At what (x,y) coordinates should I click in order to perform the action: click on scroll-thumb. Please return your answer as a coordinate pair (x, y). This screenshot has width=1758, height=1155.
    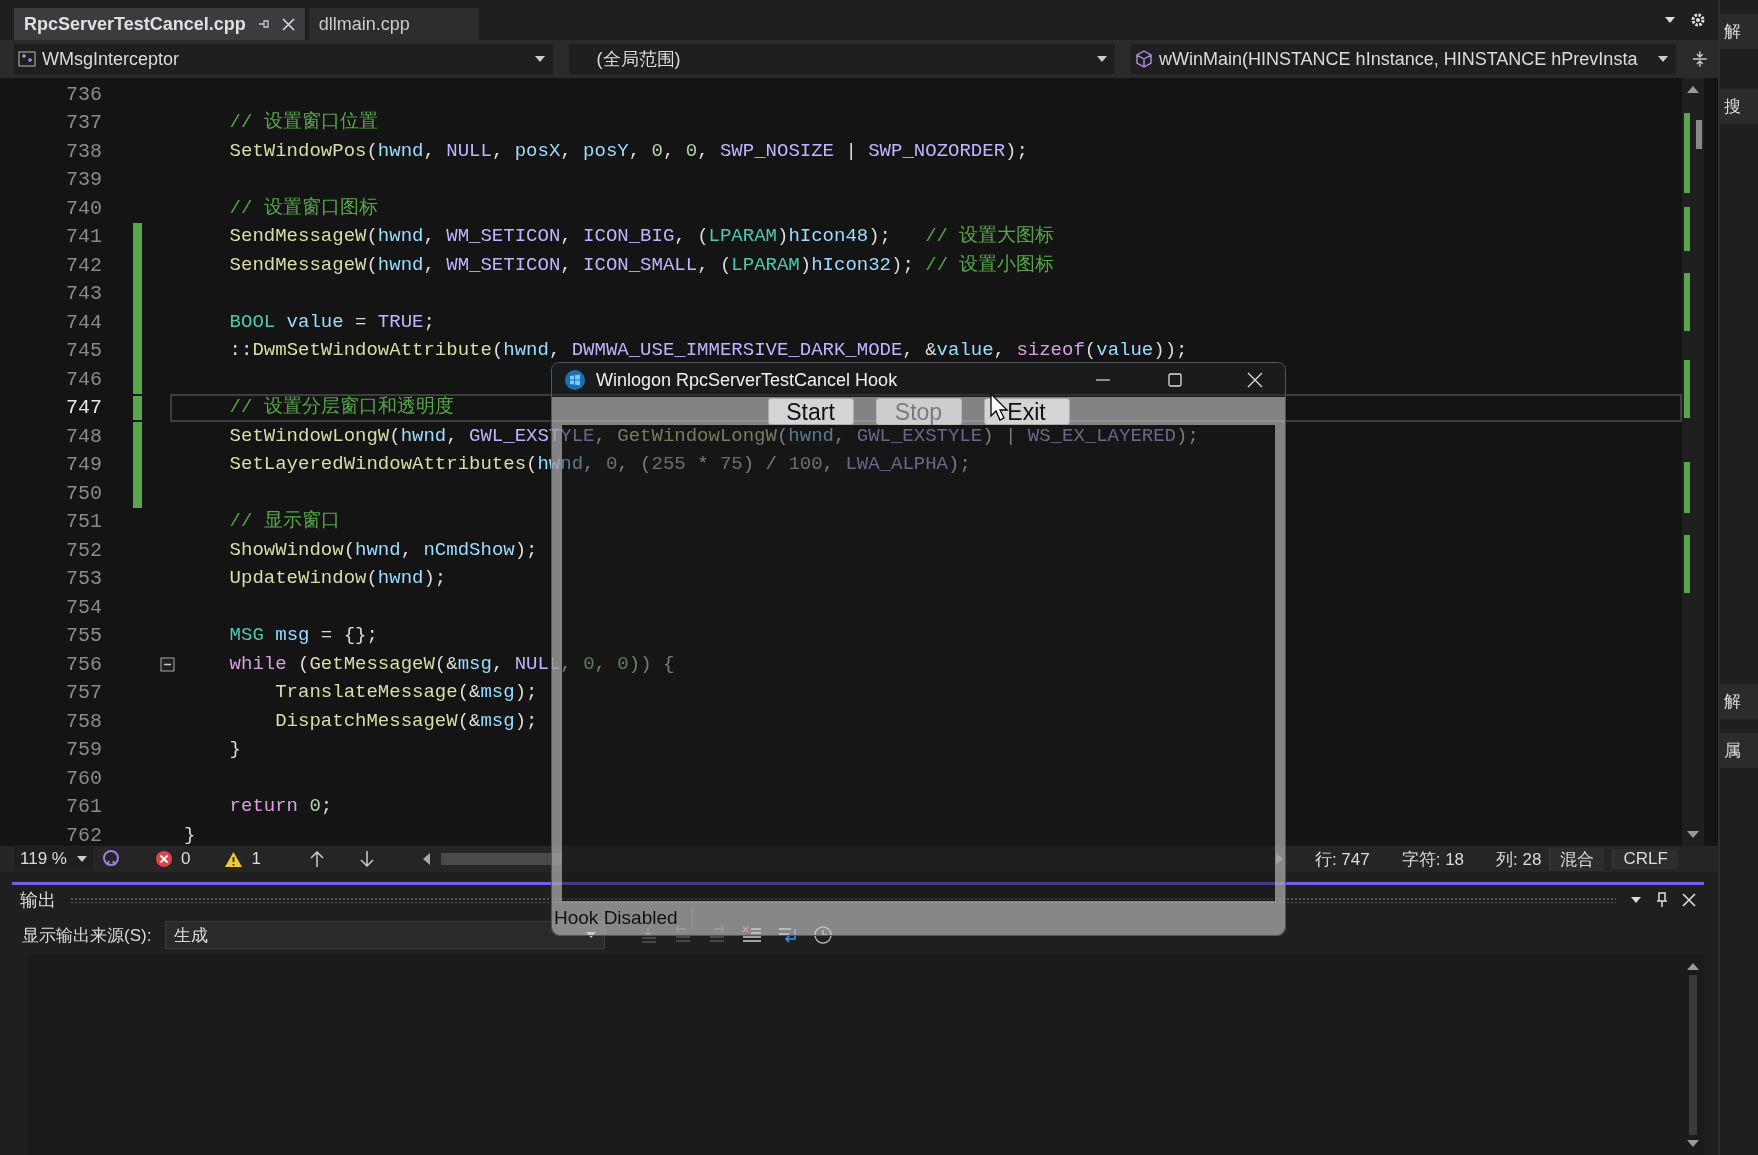
    Looking at the image, I should click on (1699, 134).